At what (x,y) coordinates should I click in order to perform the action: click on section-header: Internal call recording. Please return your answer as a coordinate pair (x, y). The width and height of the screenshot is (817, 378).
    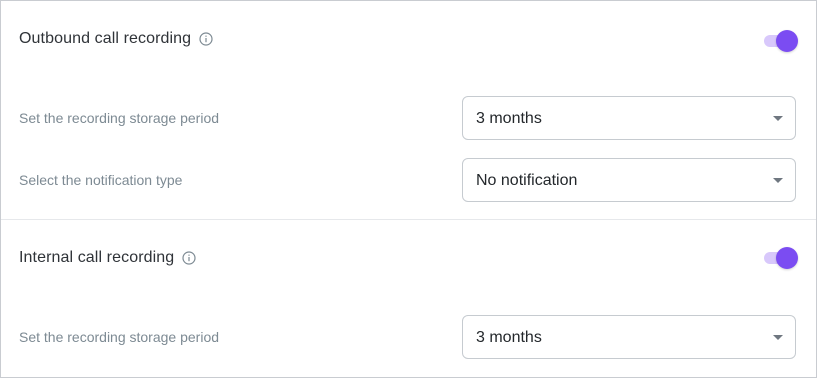
    Looking at the image, I should click on (107, 258).